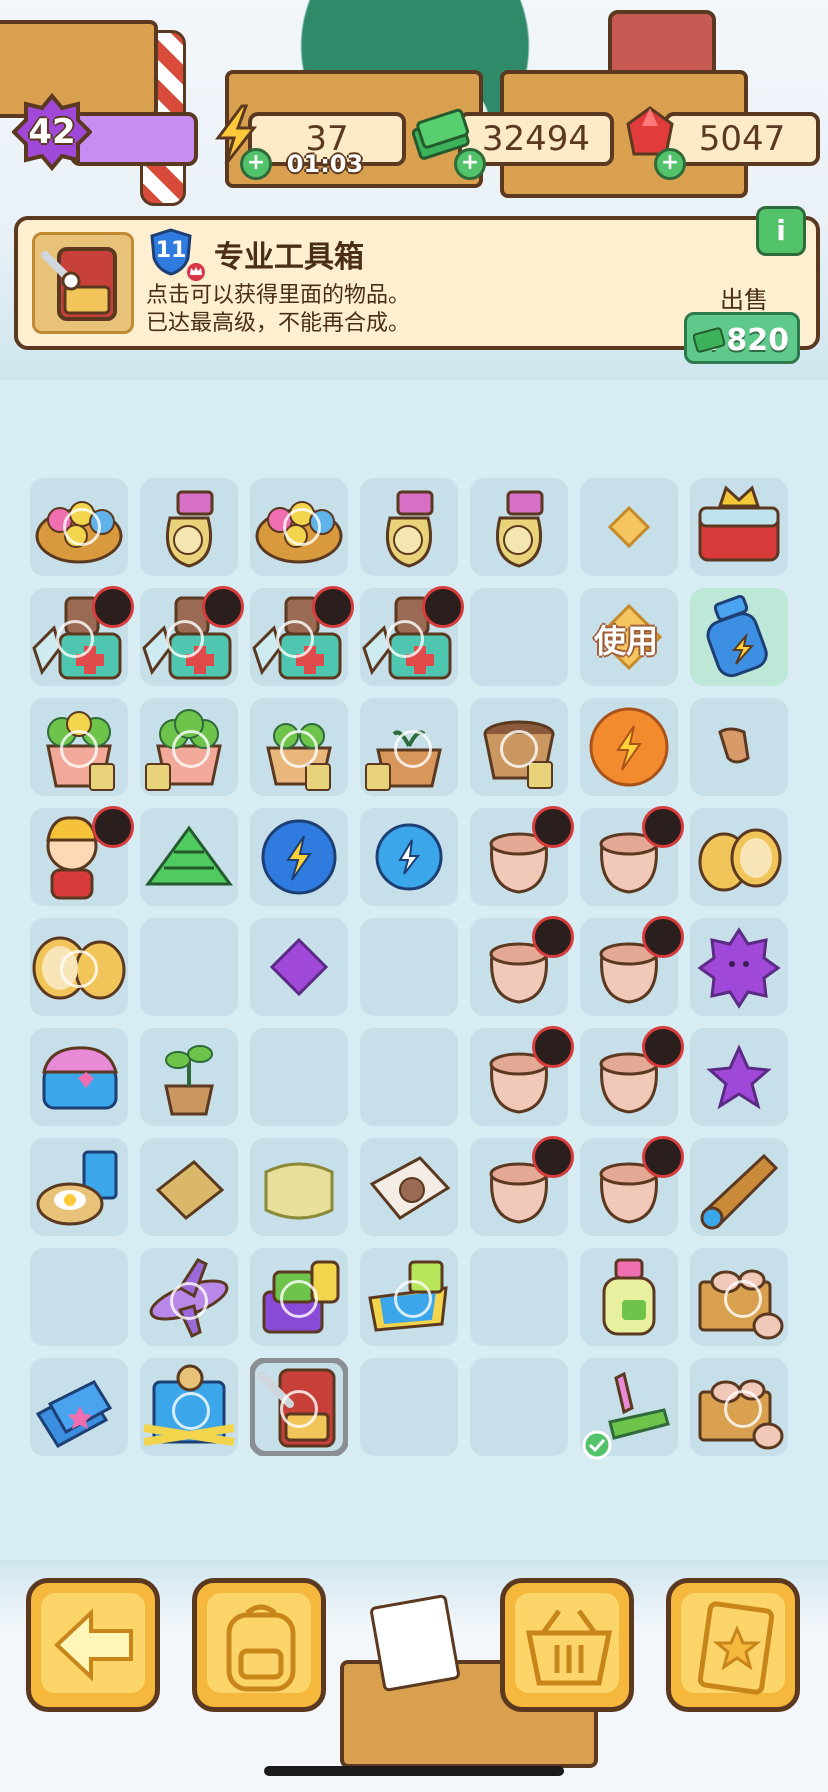 The height and width of the screenshot is (1792, 828). Describe the element at coordinates (626, 639) in the screenshot. I see `use-label: 使用` at that location.